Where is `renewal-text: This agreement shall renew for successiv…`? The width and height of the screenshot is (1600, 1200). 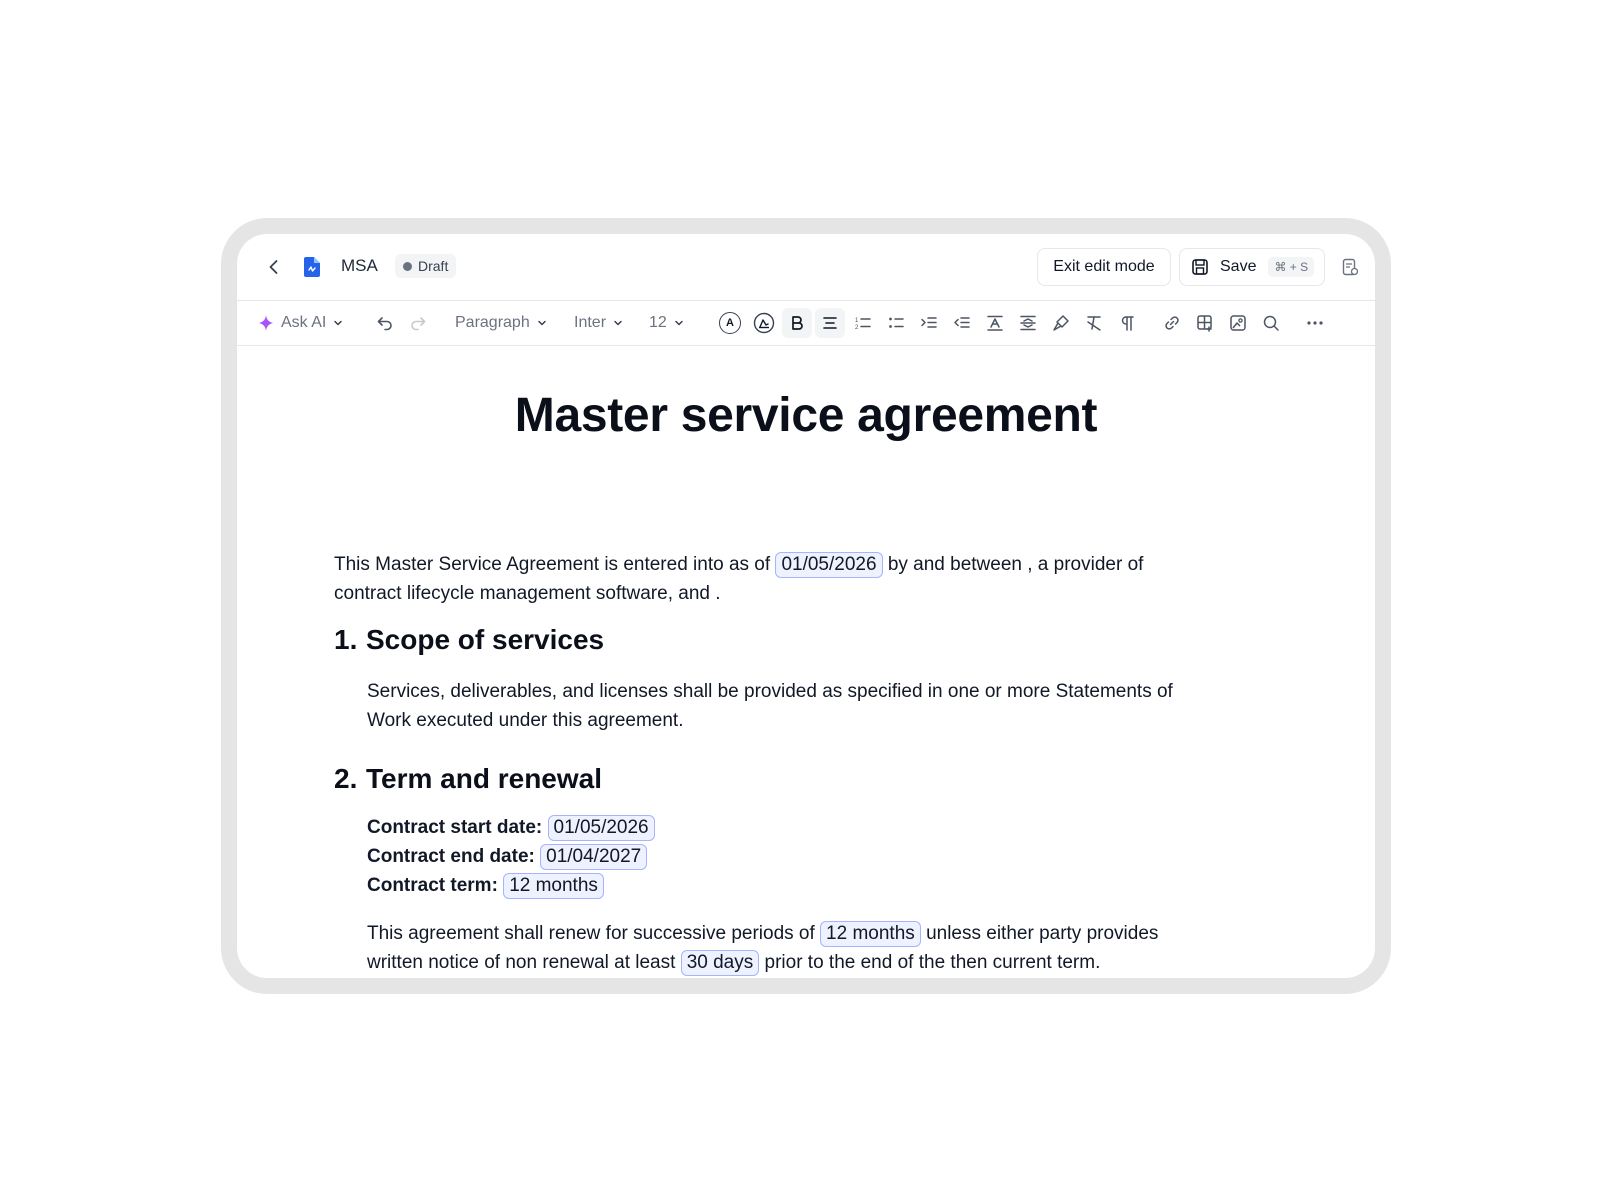 renewal-text: This agreement shall renew for successiv… is located at coordinates (591, 933).